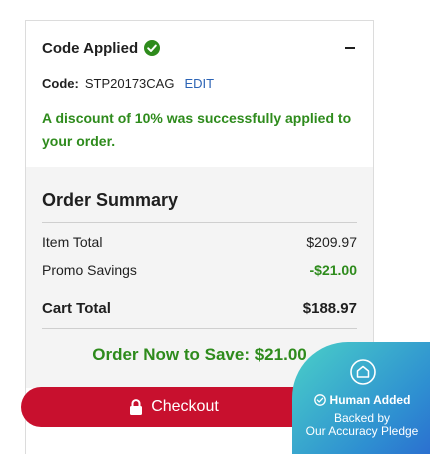  I want to click on promo-savings-row: Promo Savings -$21.00, so click(199, 270).